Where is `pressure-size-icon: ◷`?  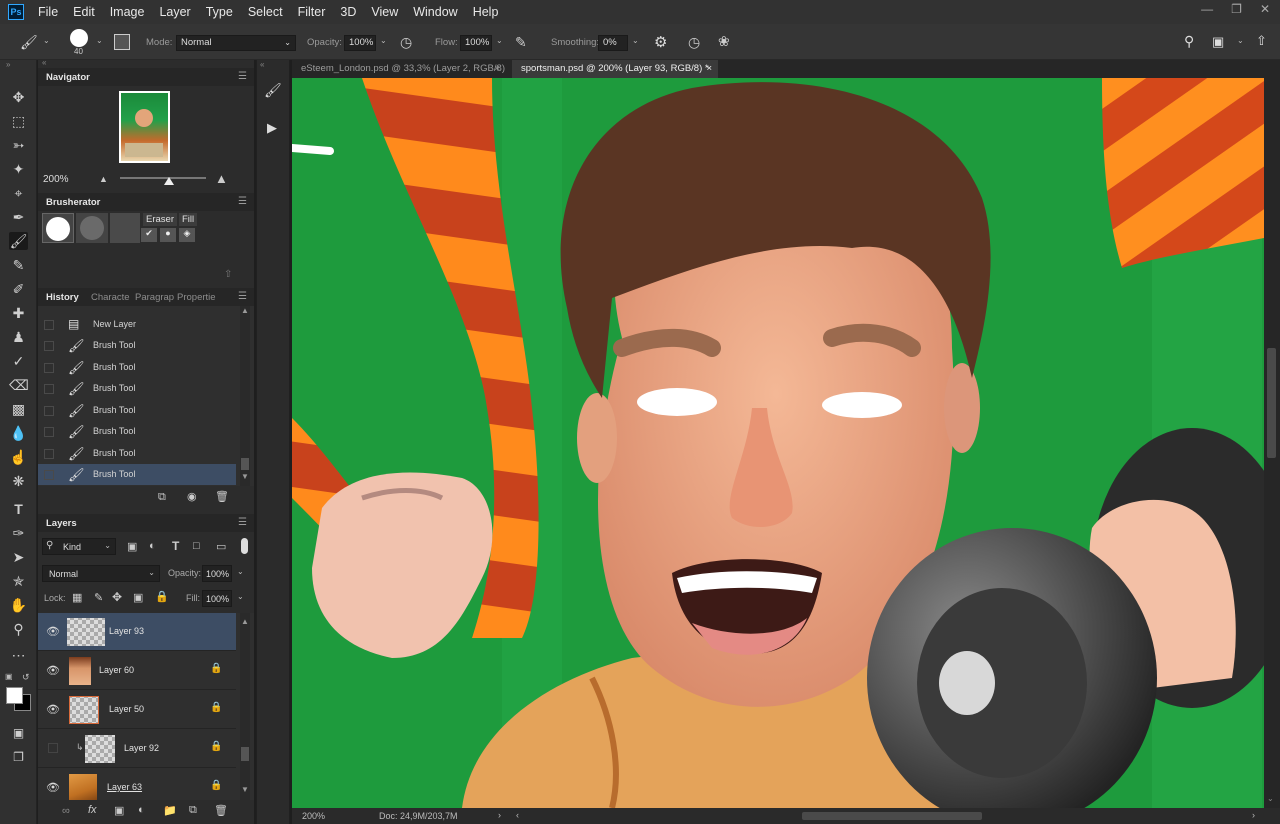 pressure-size-icon: ◷ is located at coordinates (694, 42).